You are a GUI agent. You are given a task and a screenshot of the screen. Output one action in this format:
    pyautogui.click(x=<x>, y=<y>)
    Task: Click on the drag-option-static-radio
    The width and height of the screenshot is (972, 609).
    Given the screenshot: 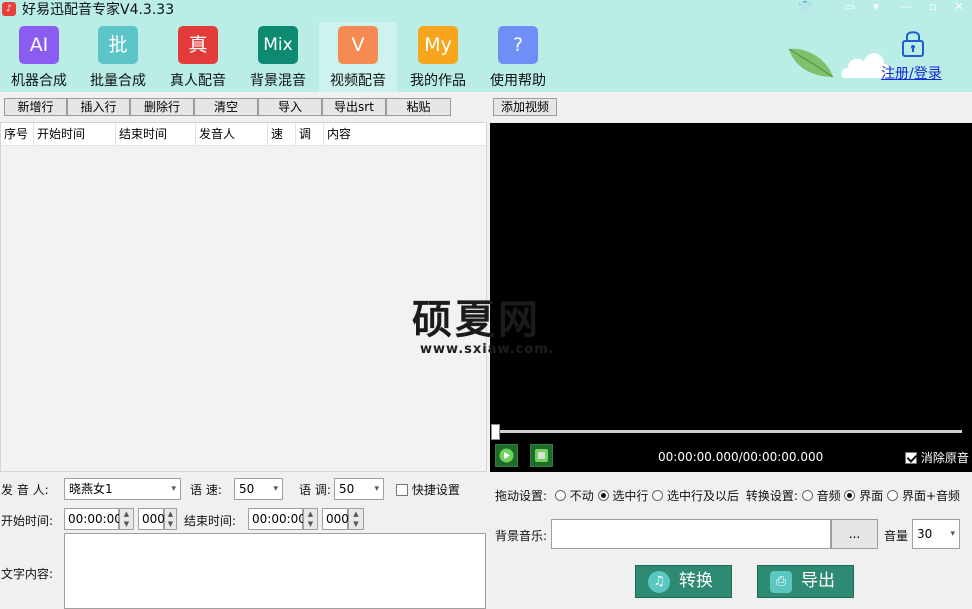 What is the action you would take?
    pyautogui.click(x=560, y=495)
    